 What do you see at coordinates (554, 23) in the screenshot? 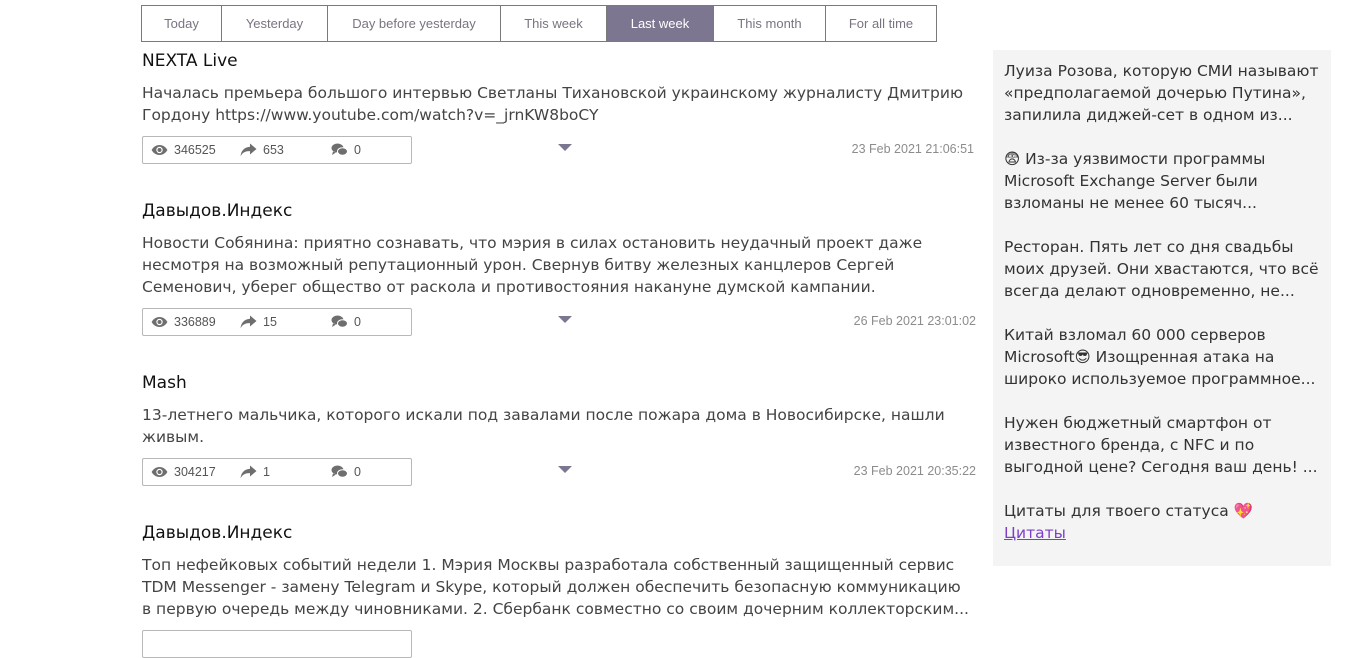
I see `tab-this-week: This week` at bounding box center [554, 23].